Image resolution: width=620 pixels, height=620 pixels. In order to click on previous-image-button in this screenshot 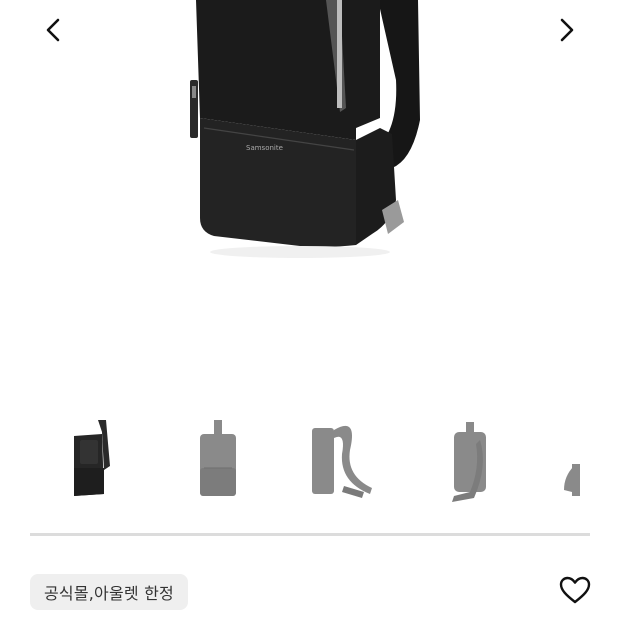, I will do `click(53, 30)`.